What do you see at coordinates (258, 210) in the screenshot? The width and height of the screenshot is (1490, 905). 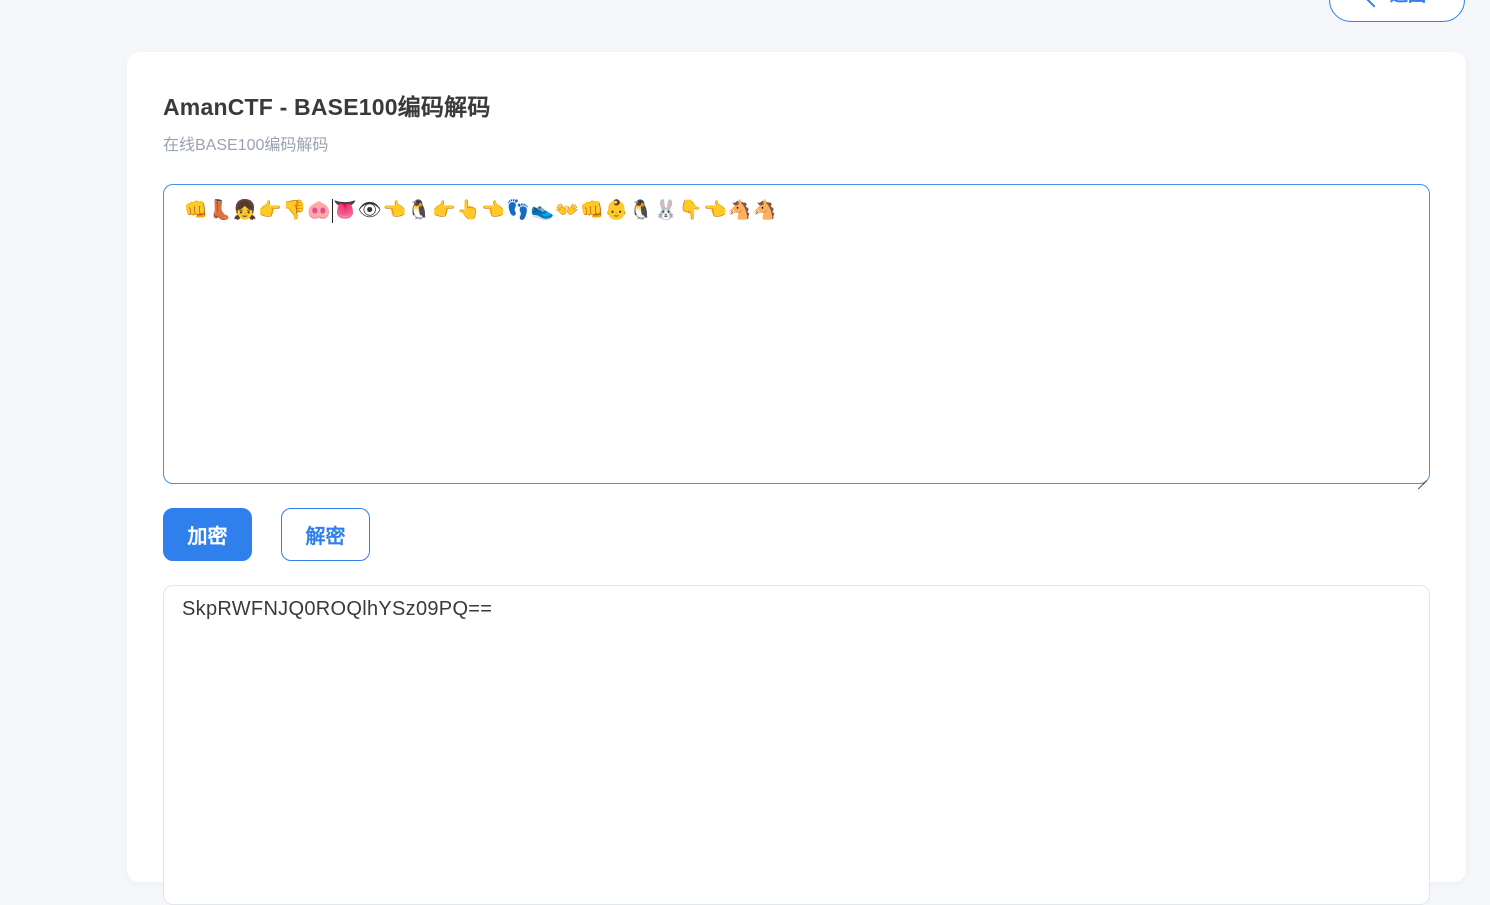 I see `input-text-before-caret: 👊👢👧👉👎🐽` at bounding box center [258, 210].